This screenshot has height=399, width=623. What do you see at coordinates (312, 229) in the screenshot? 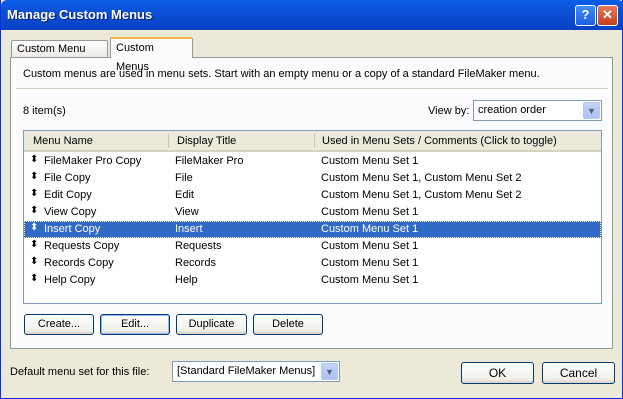
I see `table-row: ⬍ Insert Copy Insert Custom Menu Set 1` at bounding box center [312, 229].